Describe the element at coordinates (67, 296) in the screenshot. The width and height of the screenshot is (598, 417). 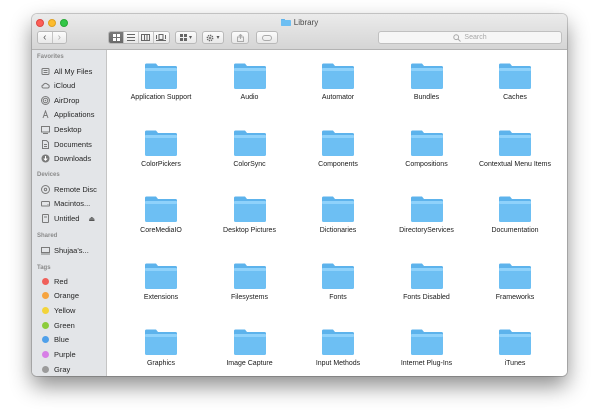
I see `sidebar-item-label: Orange` at that location.